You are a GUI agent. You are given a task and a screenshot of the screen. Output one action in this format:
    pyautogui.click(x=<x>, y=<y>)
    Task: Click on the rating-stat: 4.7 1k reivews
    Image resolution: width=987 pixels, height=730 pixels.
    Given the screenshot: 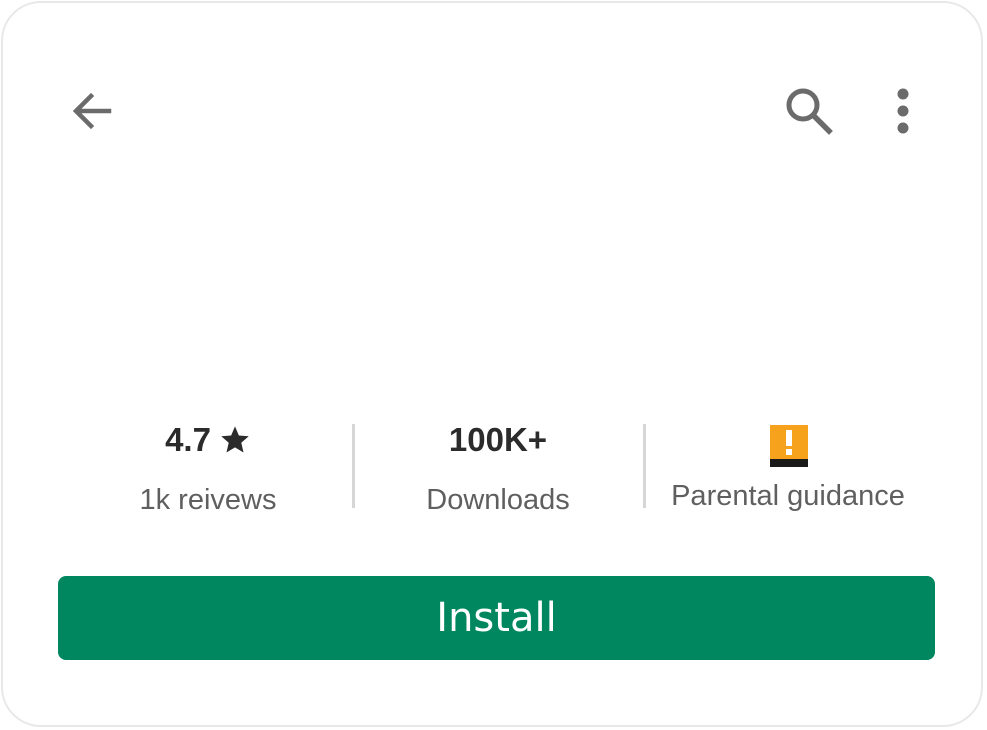 What is the action you would take?
    pyautogui.click(x=208, y=473)
    